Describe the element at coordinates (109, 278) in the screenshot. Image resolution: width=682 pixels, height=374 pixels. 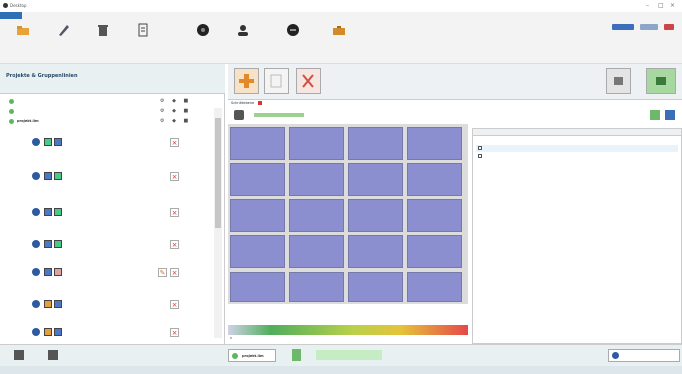
I see `list-item: ✎ ×` at that location.